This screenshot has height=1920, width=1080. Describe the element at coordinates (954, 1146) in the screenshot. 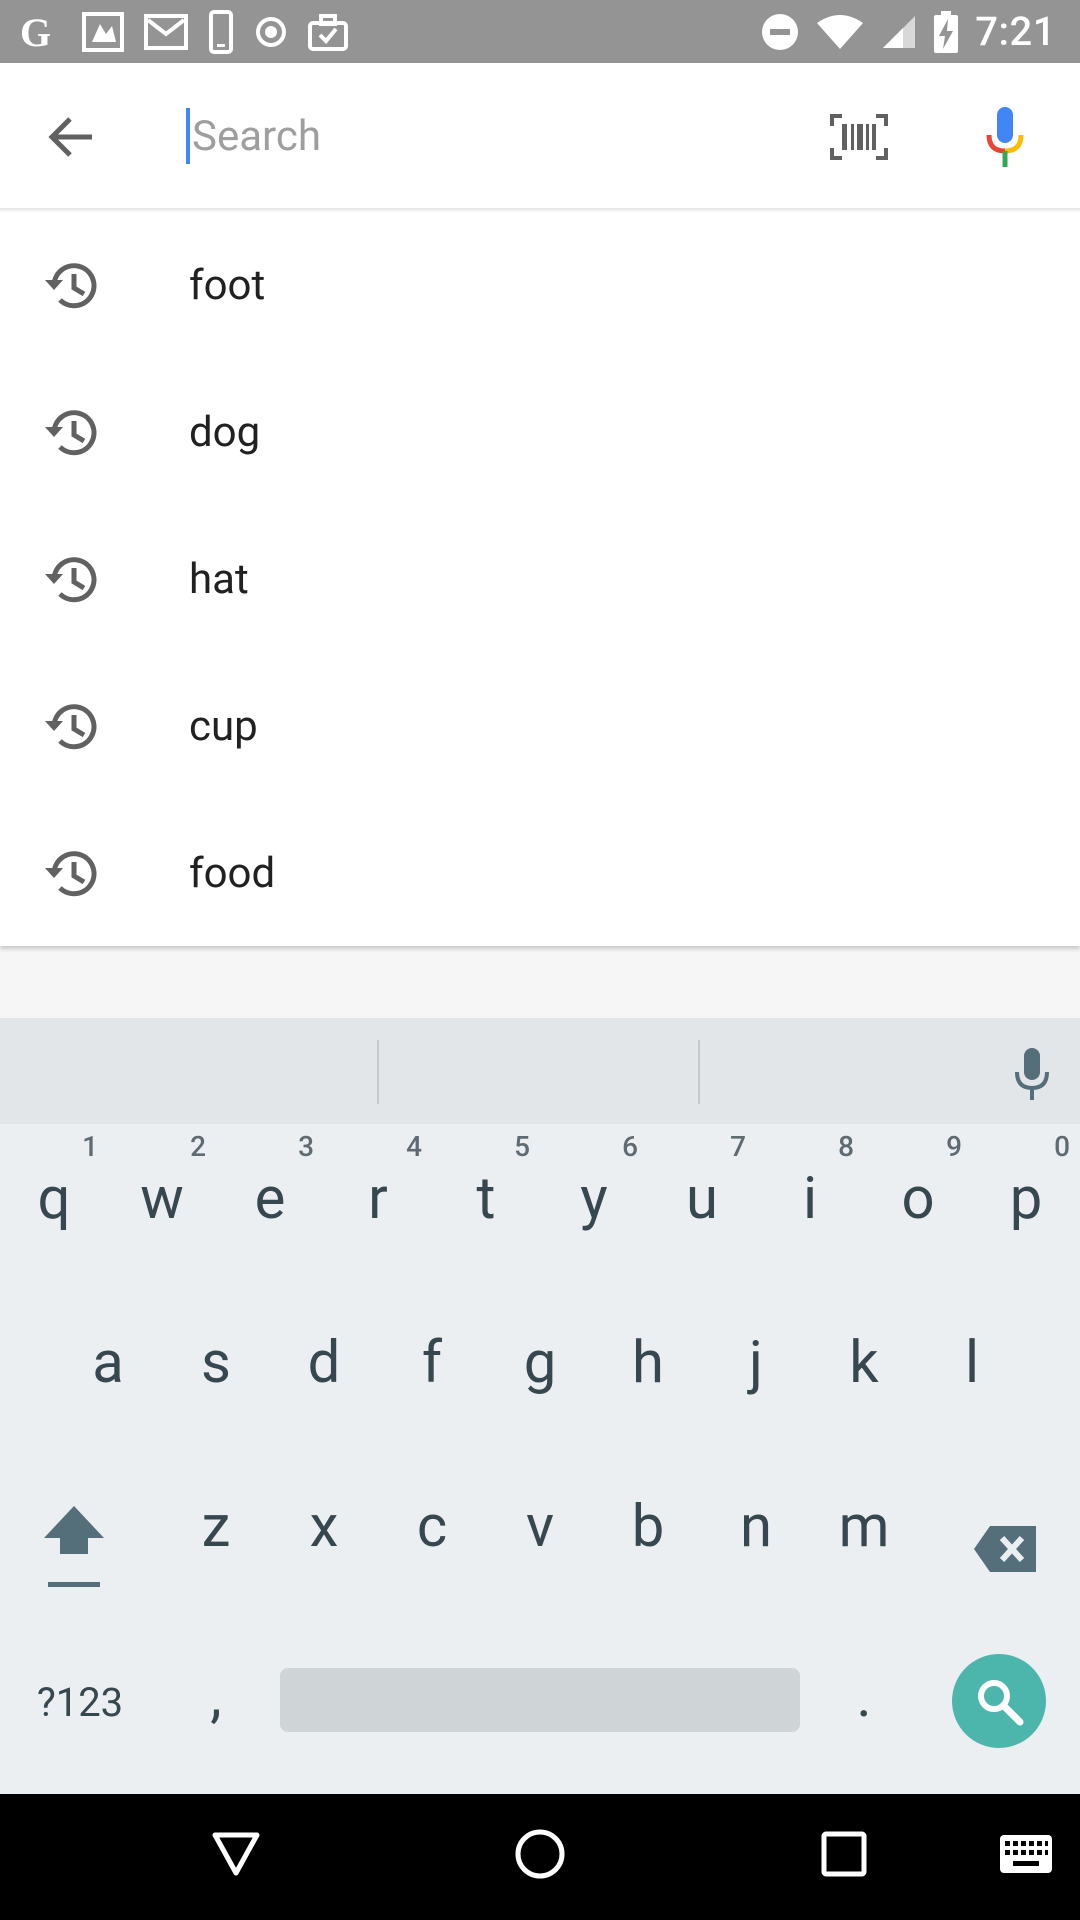

I see `key-number-hint: 9` at that location.